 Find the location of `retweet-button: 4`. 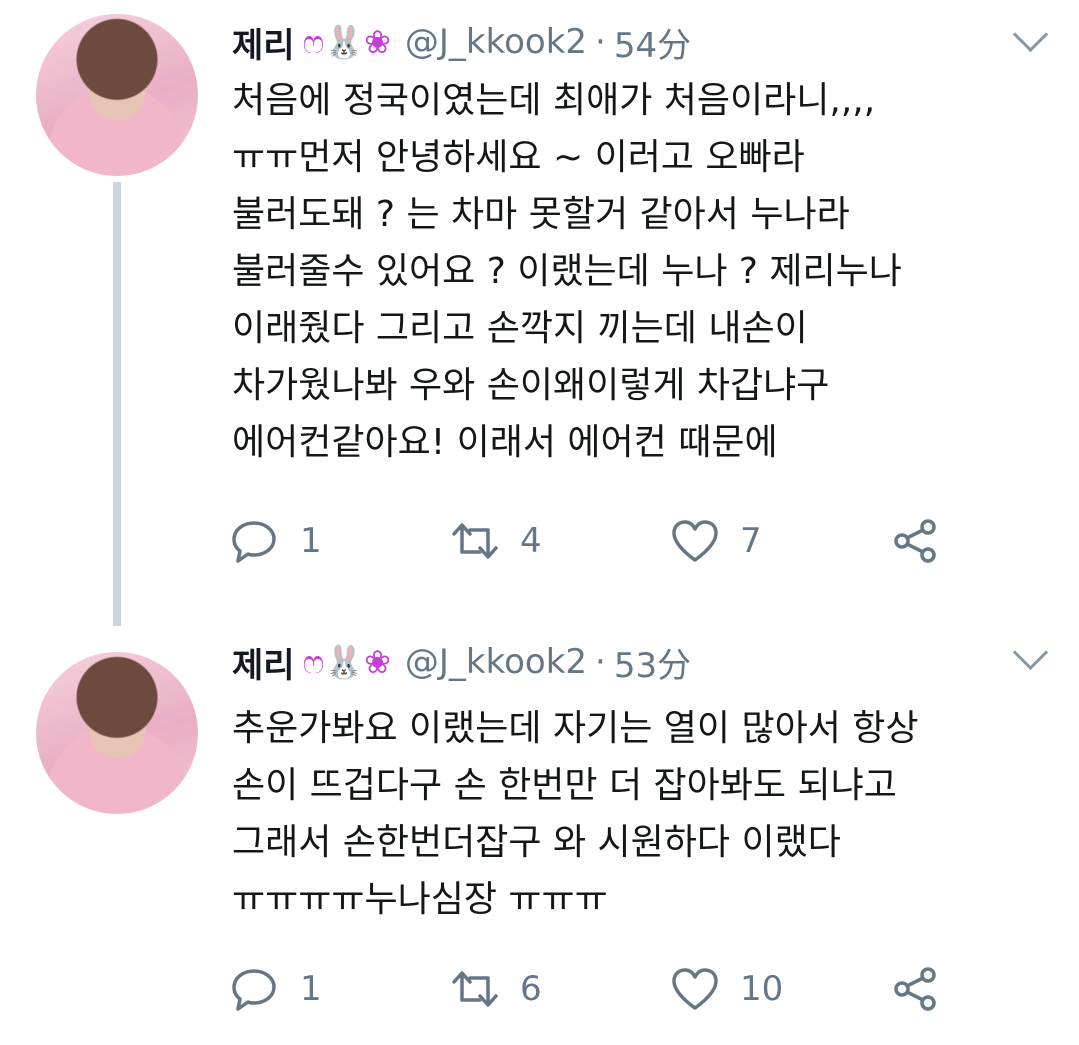

retweet-button: 4 is located at coordinates (496, 541).